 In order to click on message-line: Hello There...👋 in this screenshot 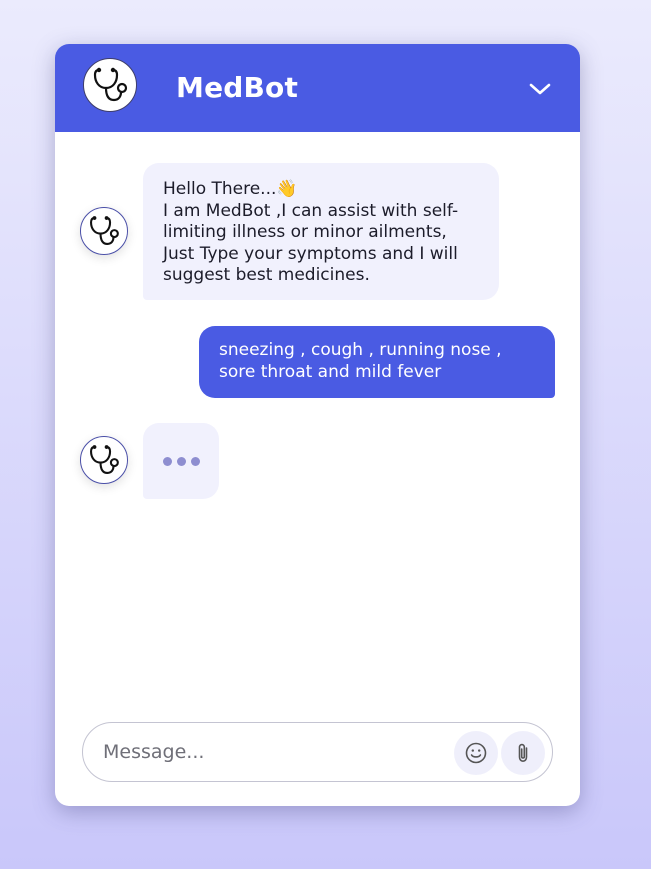, I will do `click(230, 189)`.